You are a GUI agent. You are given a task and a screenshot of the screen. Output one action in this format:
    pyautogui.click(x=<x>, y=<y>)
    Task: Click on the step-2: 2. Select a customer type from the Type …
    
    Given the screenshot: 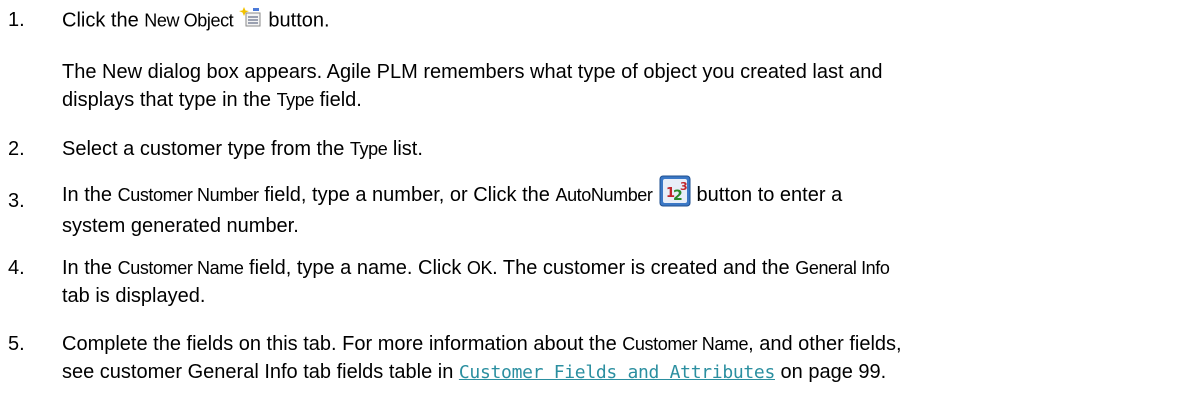 What is the action you would take?
    pyautogui.click(x=592, y=150)
    